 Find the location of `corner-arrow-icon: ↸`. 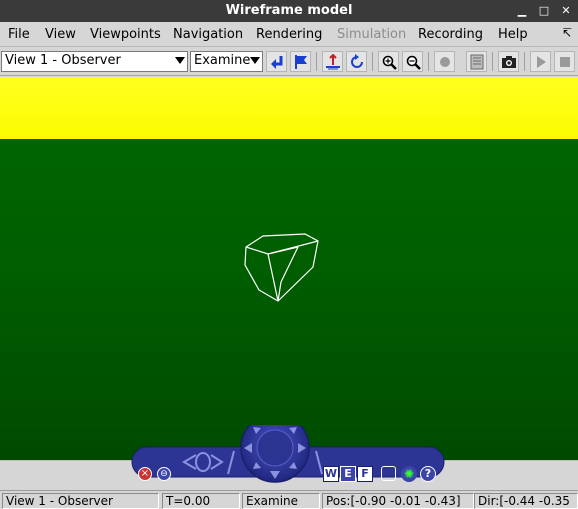

corner-arrow-icon: ↸ is located at coordinates (567, 33).